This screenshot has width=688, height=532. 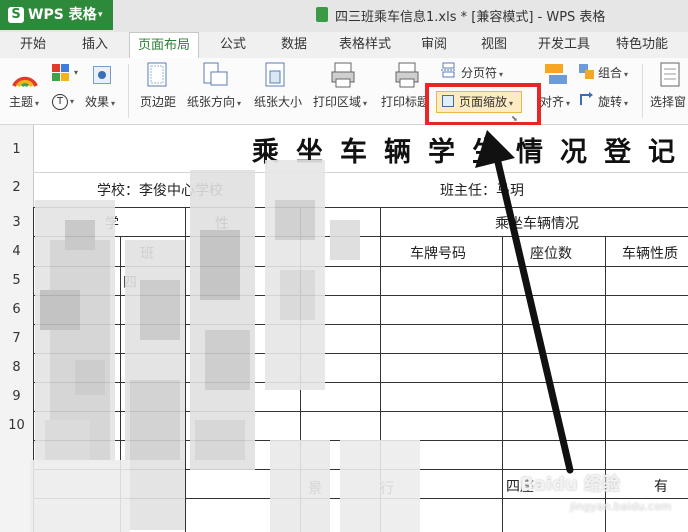 I want to click on watermark-url: jingyan.baidu.com, so click(x=621, y=506).